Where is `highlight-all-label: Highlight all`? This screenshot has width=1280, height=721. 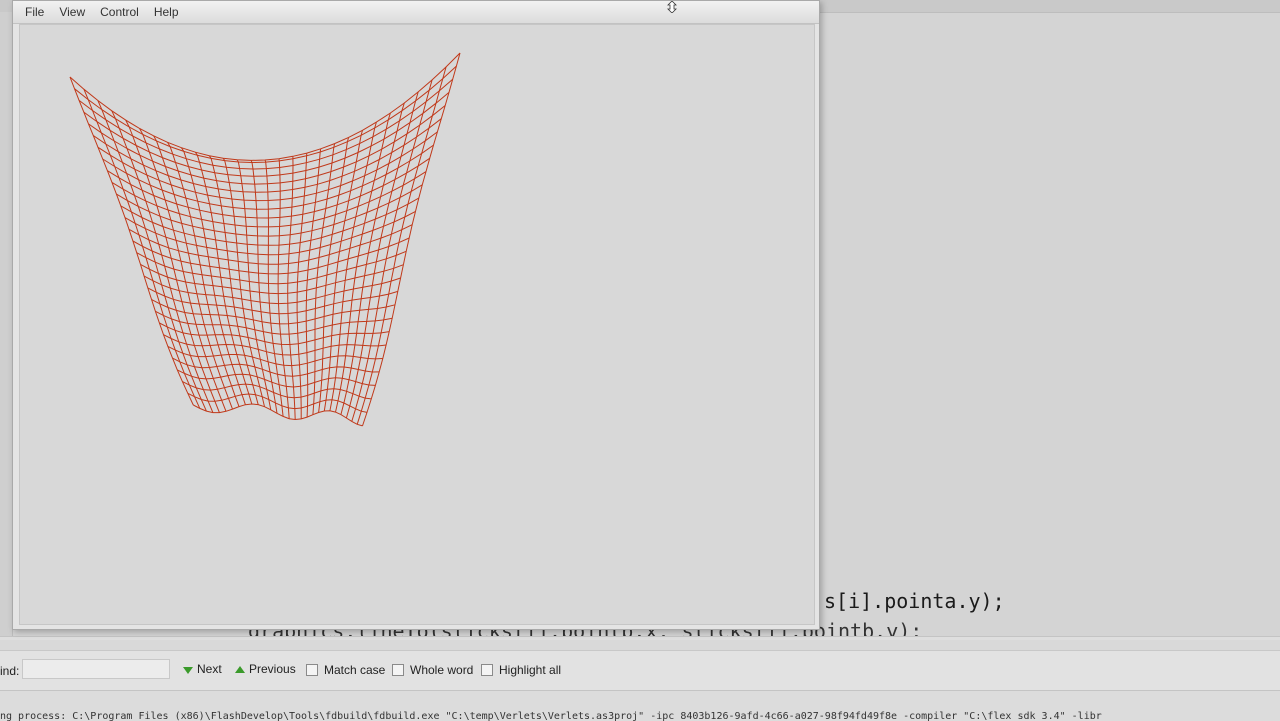
highlight-all-label: Highlight all is located at coordinates (530, 670).